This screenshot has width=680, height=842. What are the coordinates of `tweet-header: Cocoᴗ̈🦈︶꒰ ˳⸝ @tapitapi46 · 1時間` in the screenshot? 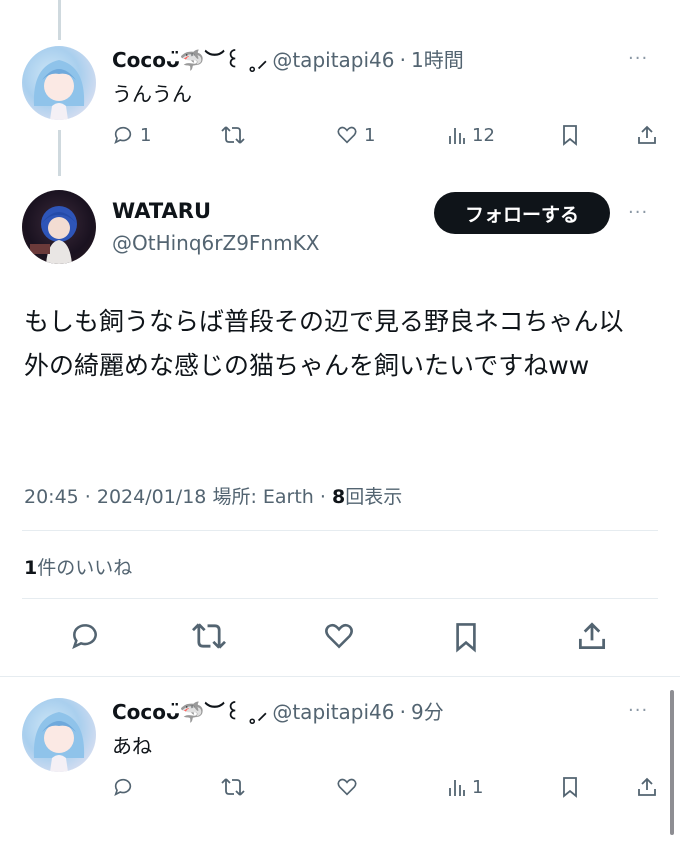 It's located at (288, 60).